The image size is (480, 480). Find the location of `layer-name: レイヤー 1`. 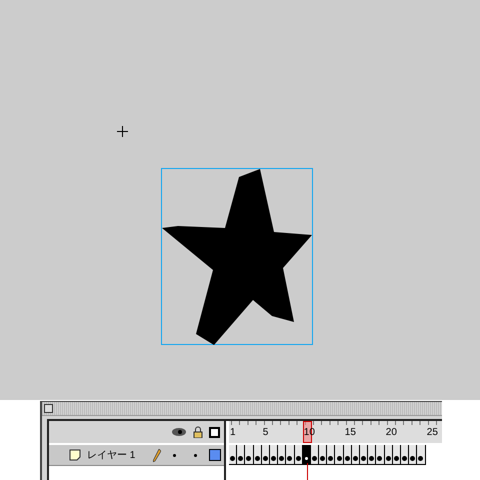

layer-name: レイヤー 1 is located at coordinates (111, 455).